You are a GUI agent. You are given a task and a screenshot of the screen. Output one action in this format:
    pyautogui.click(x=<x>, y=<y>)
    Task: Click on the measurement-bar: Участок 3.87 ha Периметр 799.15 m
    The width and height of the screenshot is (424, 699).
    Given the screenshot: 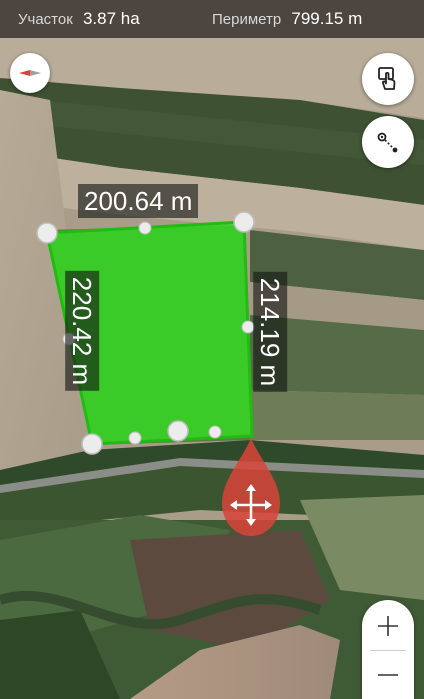 What is the action you would take?
    pyautogui.click(x=212, y=19)
    